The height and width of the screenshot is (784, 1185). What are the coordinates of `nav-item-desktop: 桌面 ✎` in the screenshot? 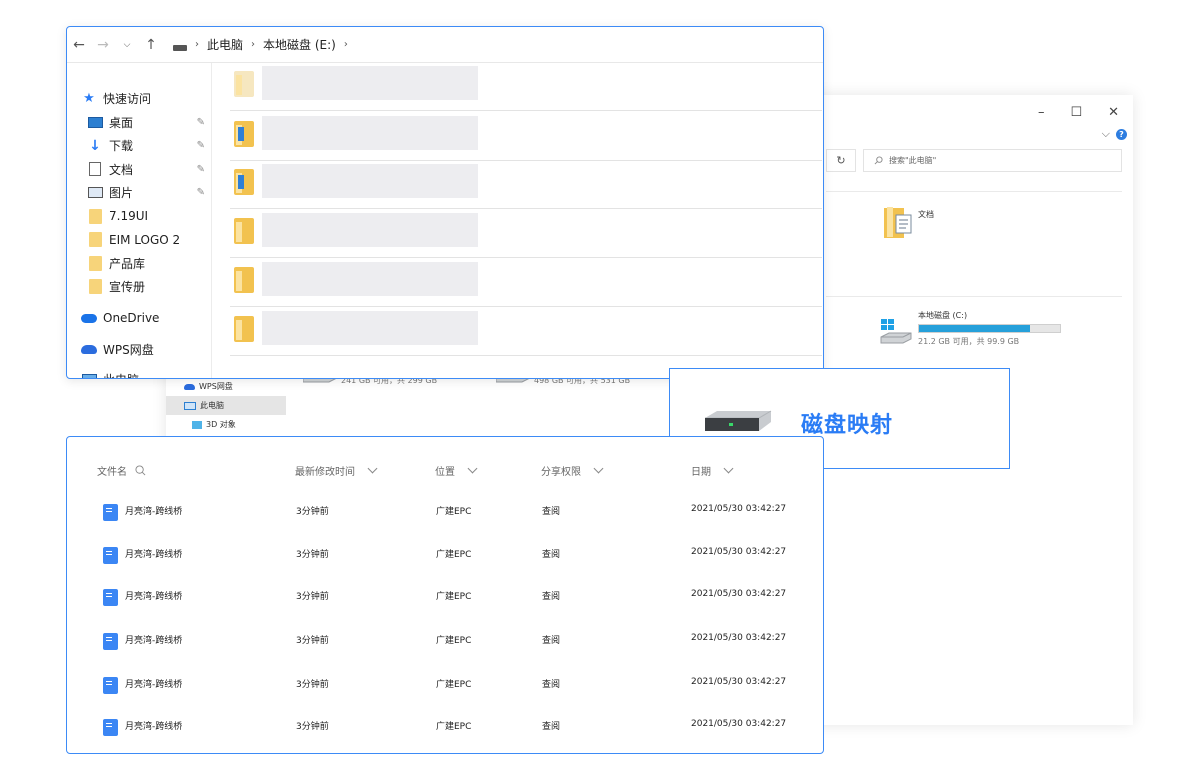 It's located at (139, 123).